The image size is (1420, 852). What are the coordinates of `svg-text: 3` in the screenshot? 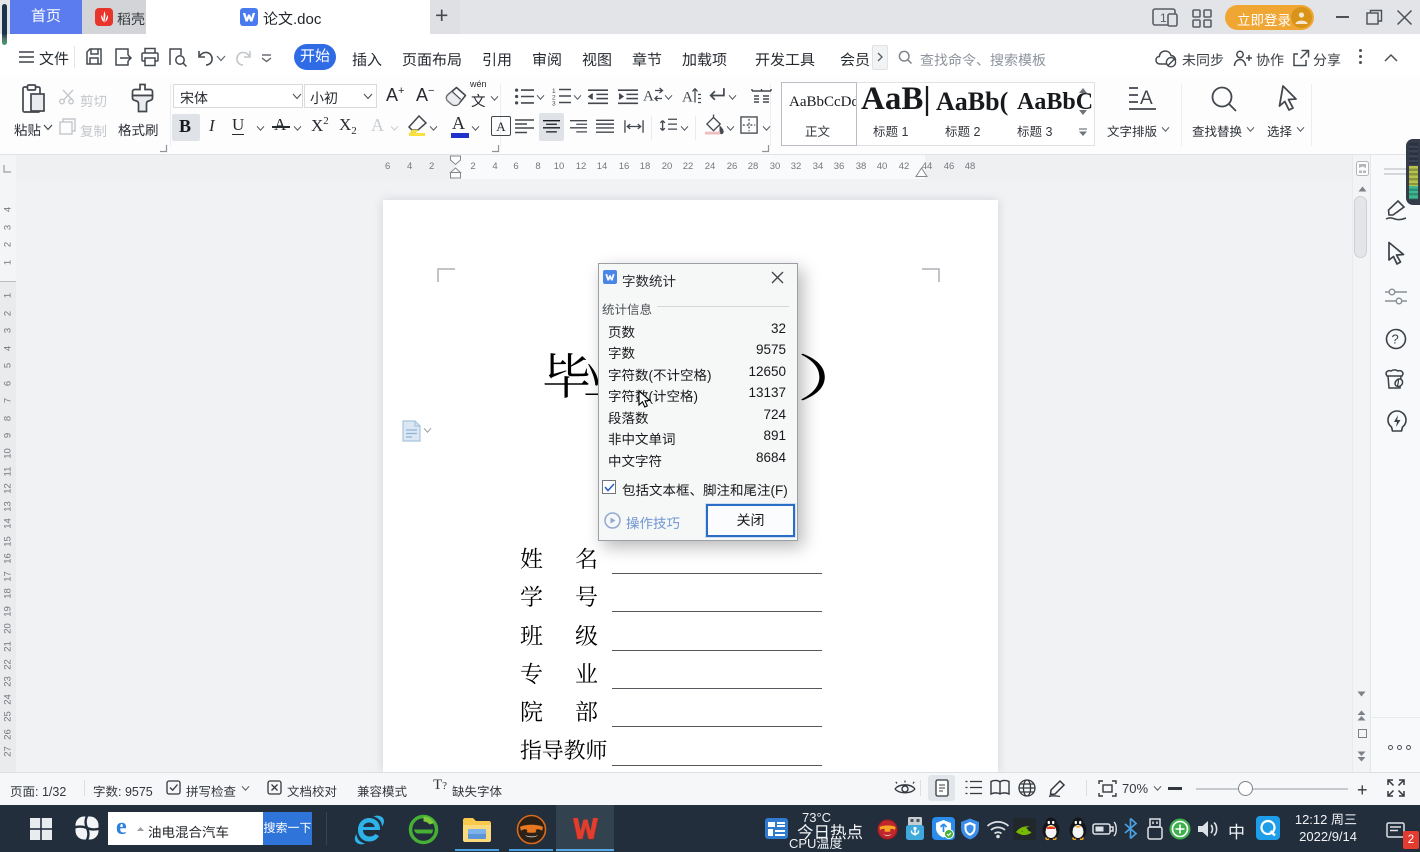 It's located at (554, 104).